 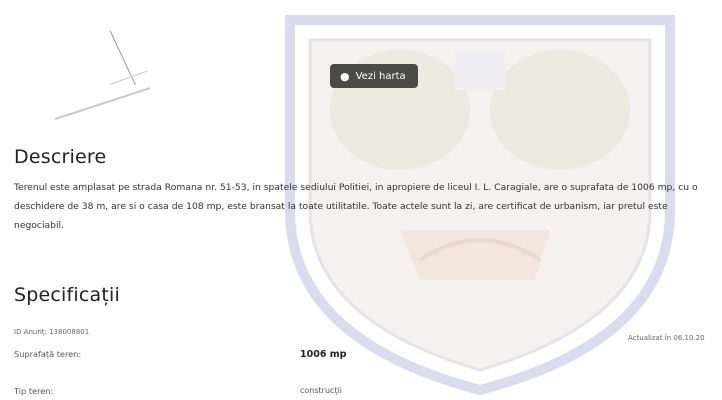 I want to click on specifications-heading: Specificații, so click(x=67, y=295).